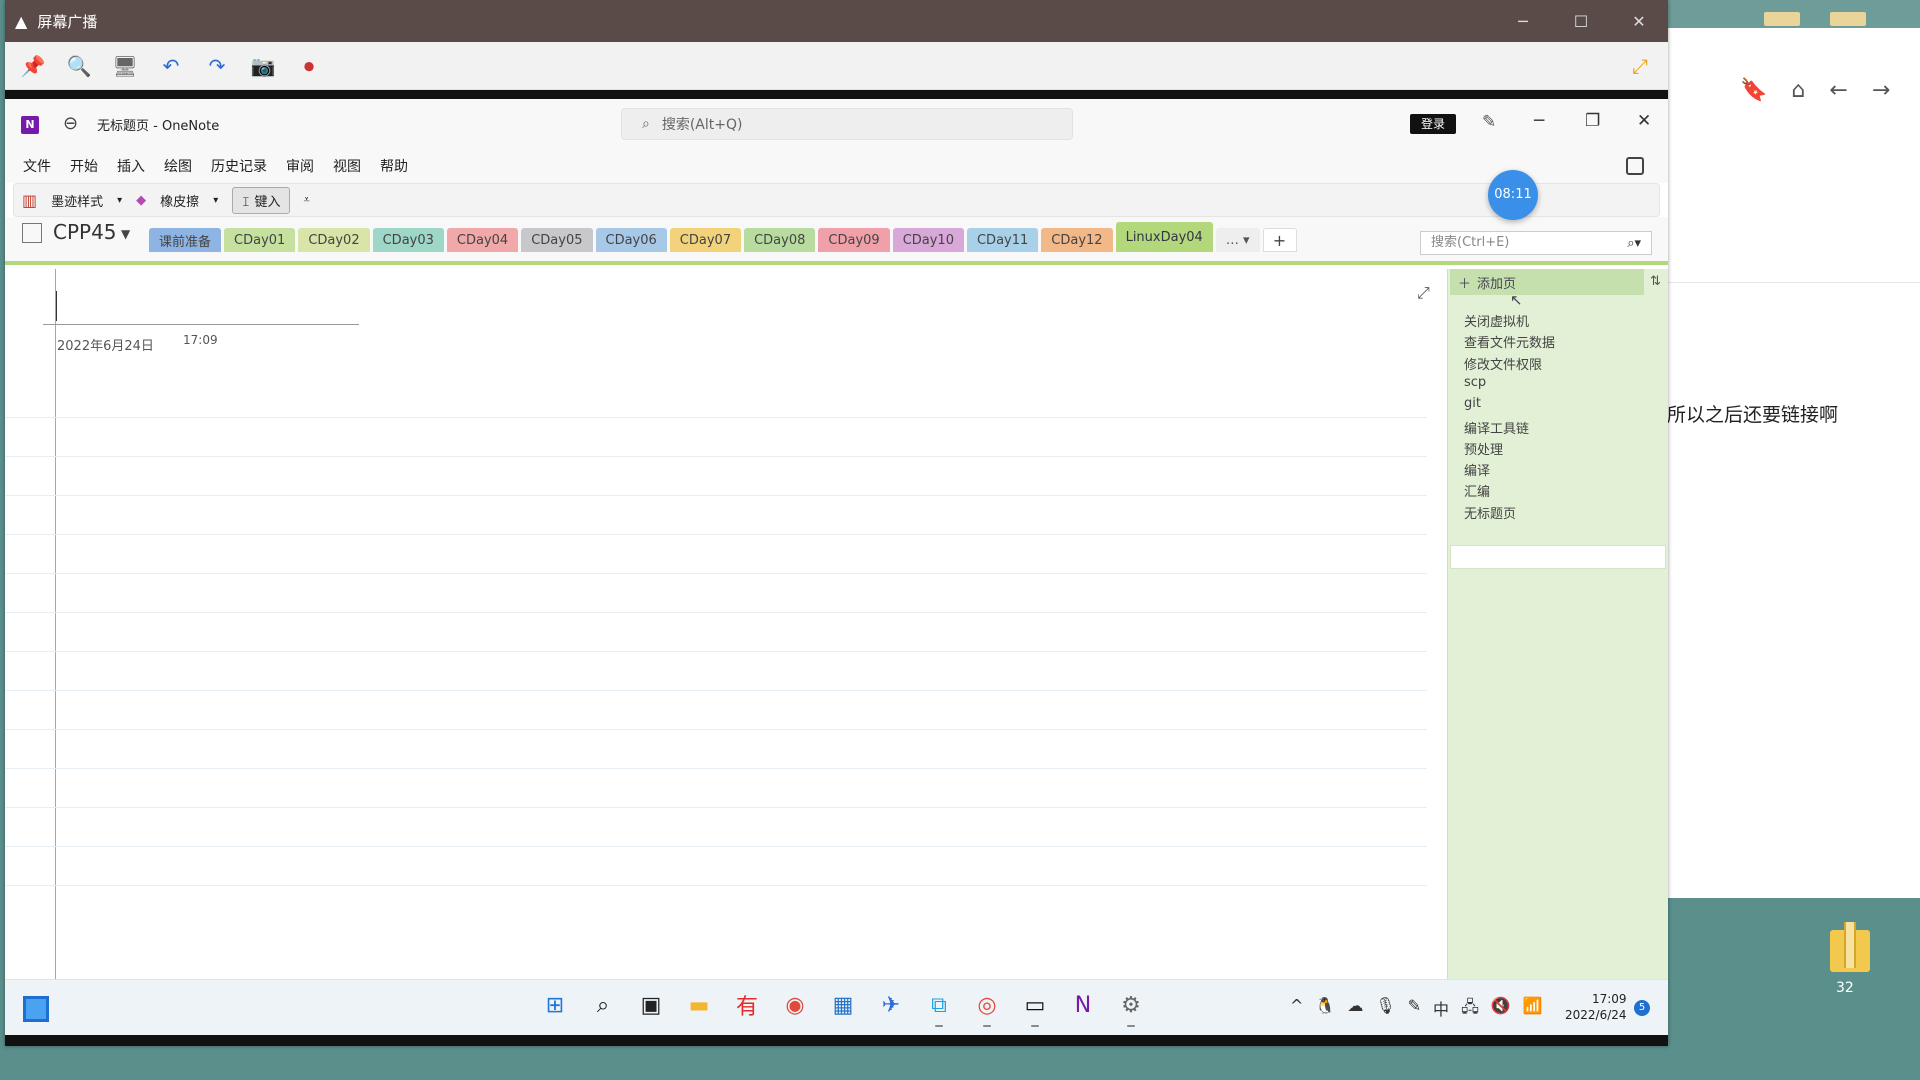 Image resolution: width=1920 pixels, height=1080 pixels. What do you see at coordinates (1472, 403) in the screenshot?
I see `page-list-item: git` at bounding box center [1472, 403].